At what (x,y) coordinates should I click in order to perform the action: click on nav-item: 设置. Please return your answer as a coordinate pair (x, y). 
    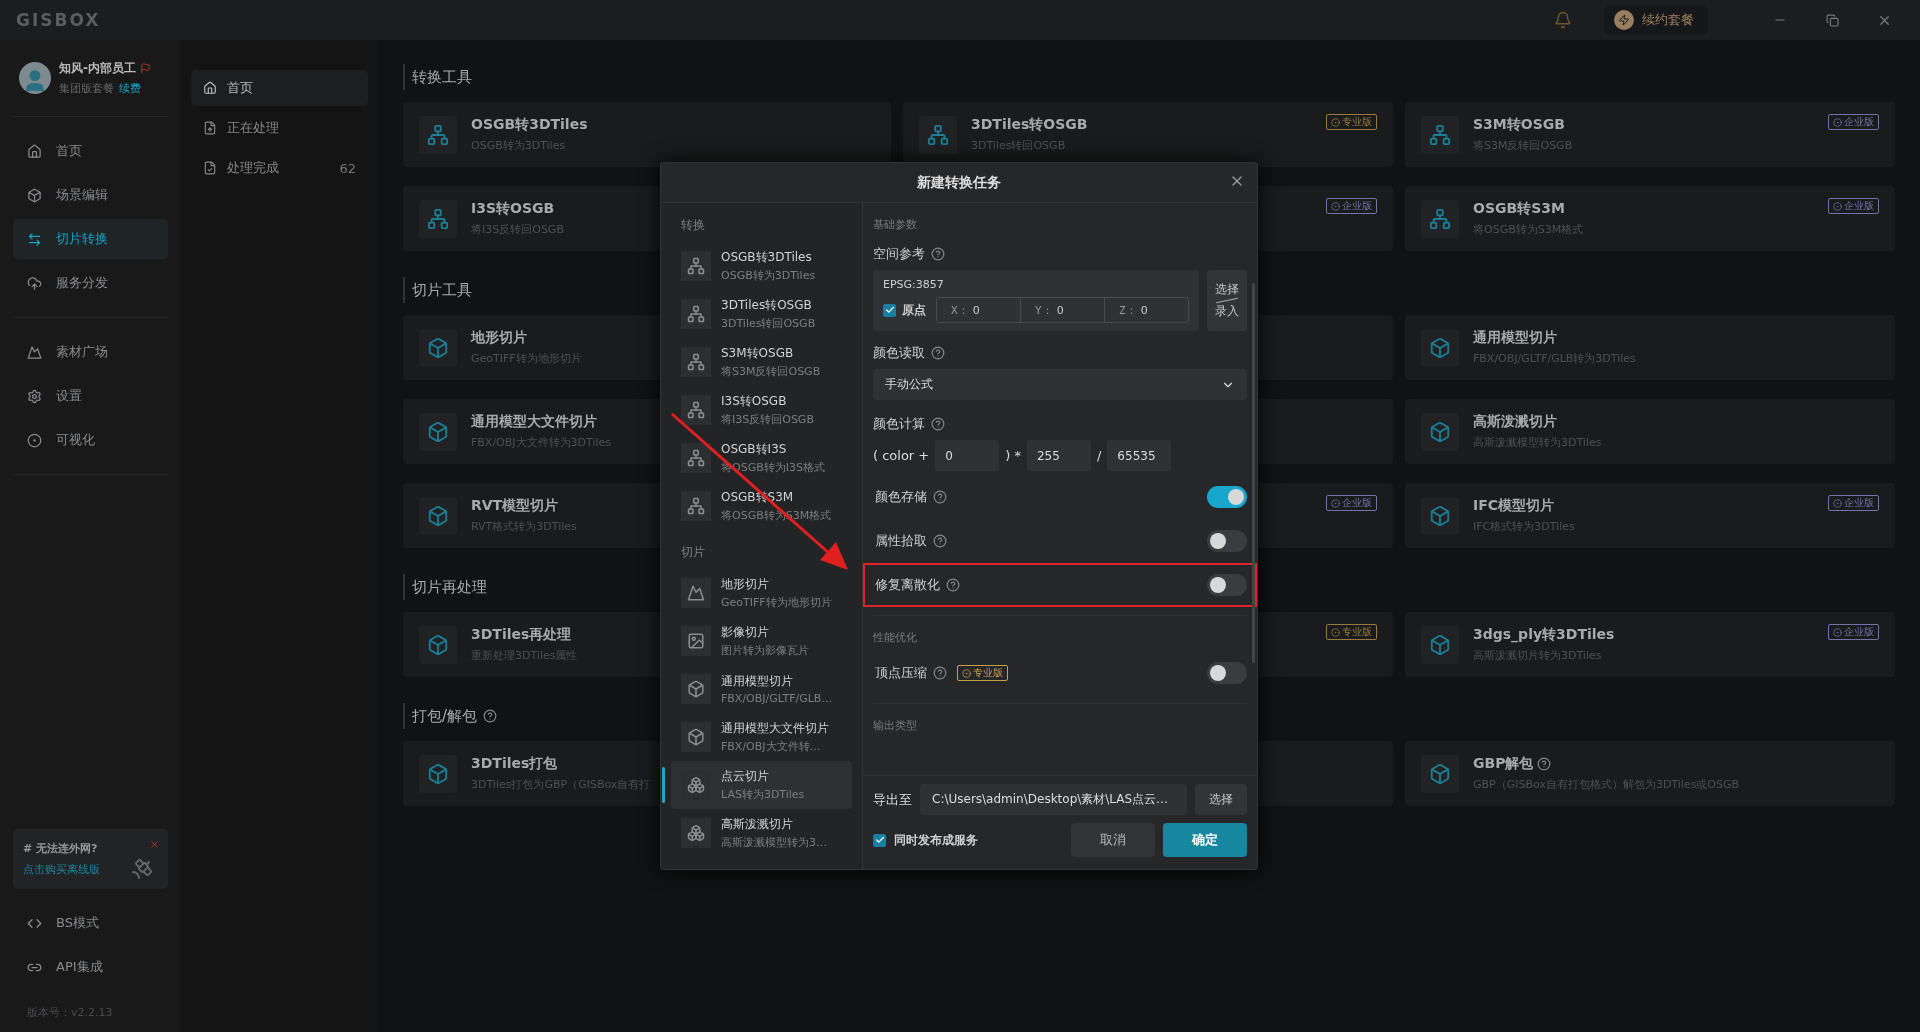
    Looking at the image, I should click on (91, 396).